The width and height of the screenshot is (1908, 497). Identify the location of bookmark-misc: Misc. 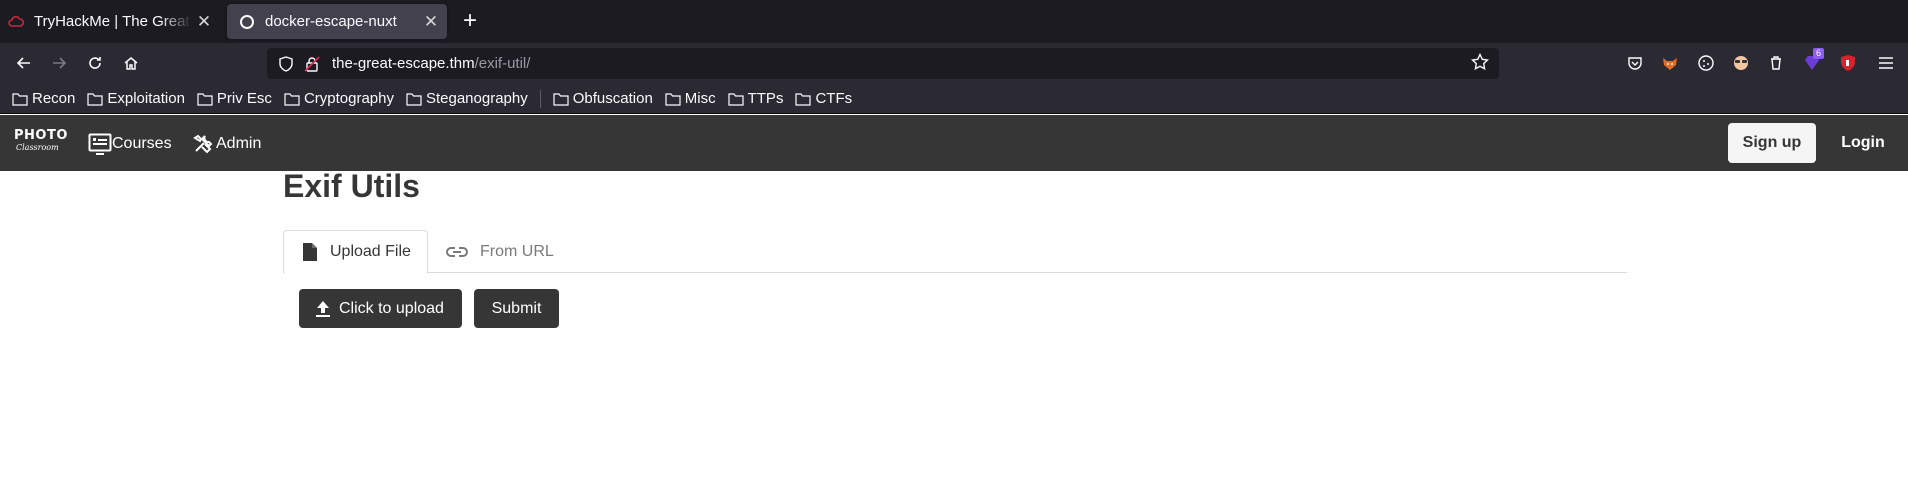
(690, 98).